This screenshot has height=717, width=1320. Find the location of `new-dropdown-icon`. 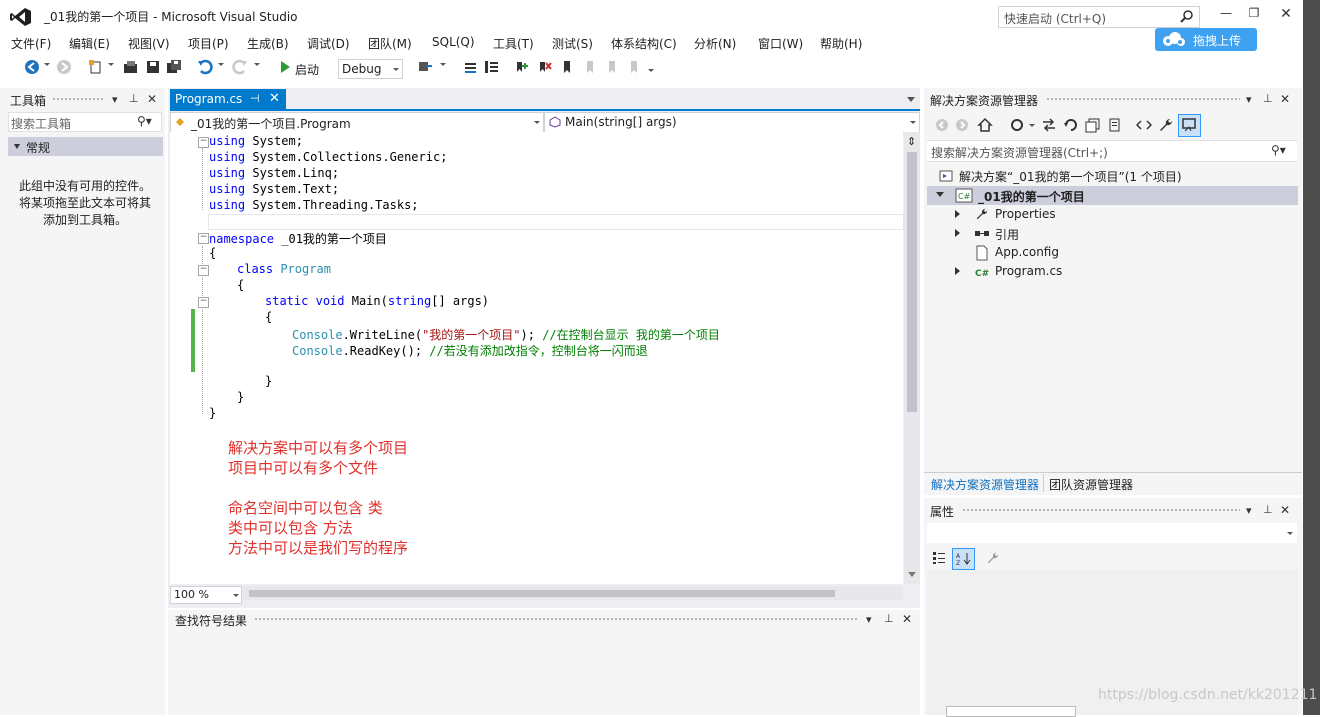

new-dropdown-icon is located at coordinates (111, 64).